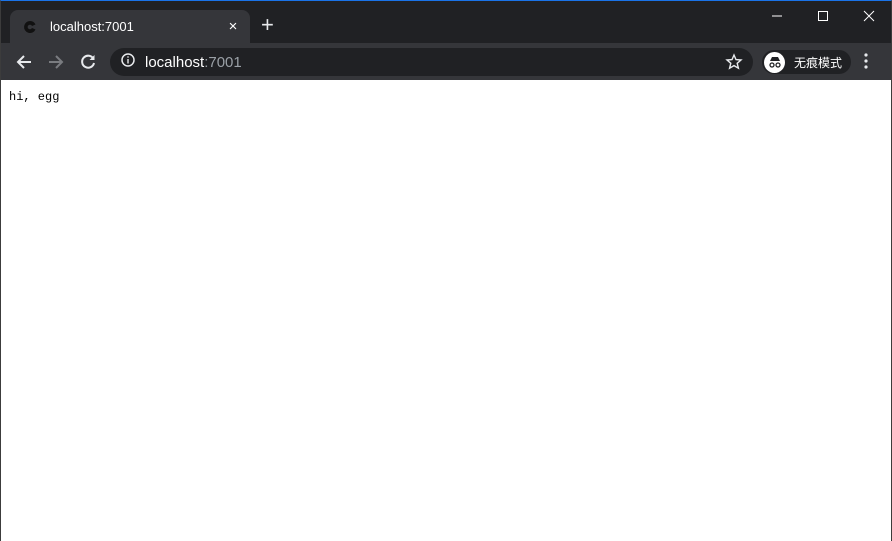  I want to click on more-menu-icon, so click(866, 63).